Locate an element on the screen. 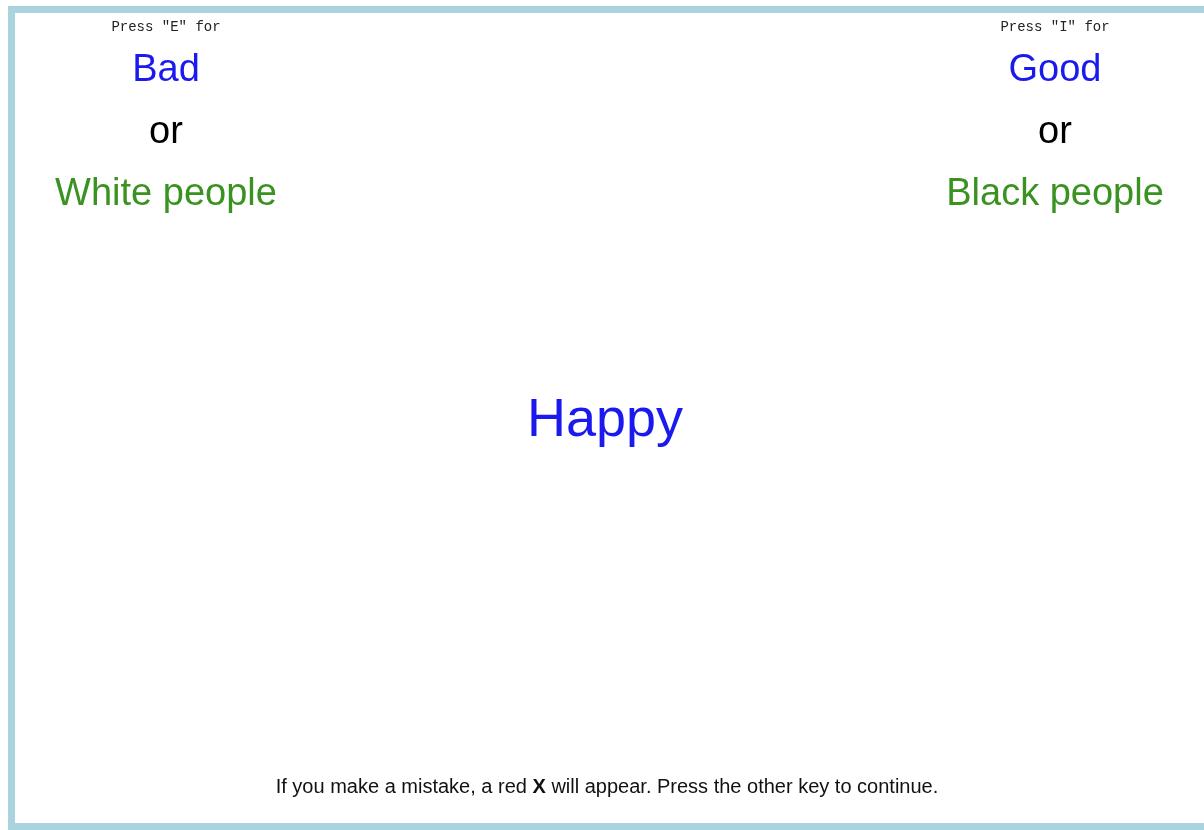  key-hint: Press "I" for is located at coordinates (1055, 27).